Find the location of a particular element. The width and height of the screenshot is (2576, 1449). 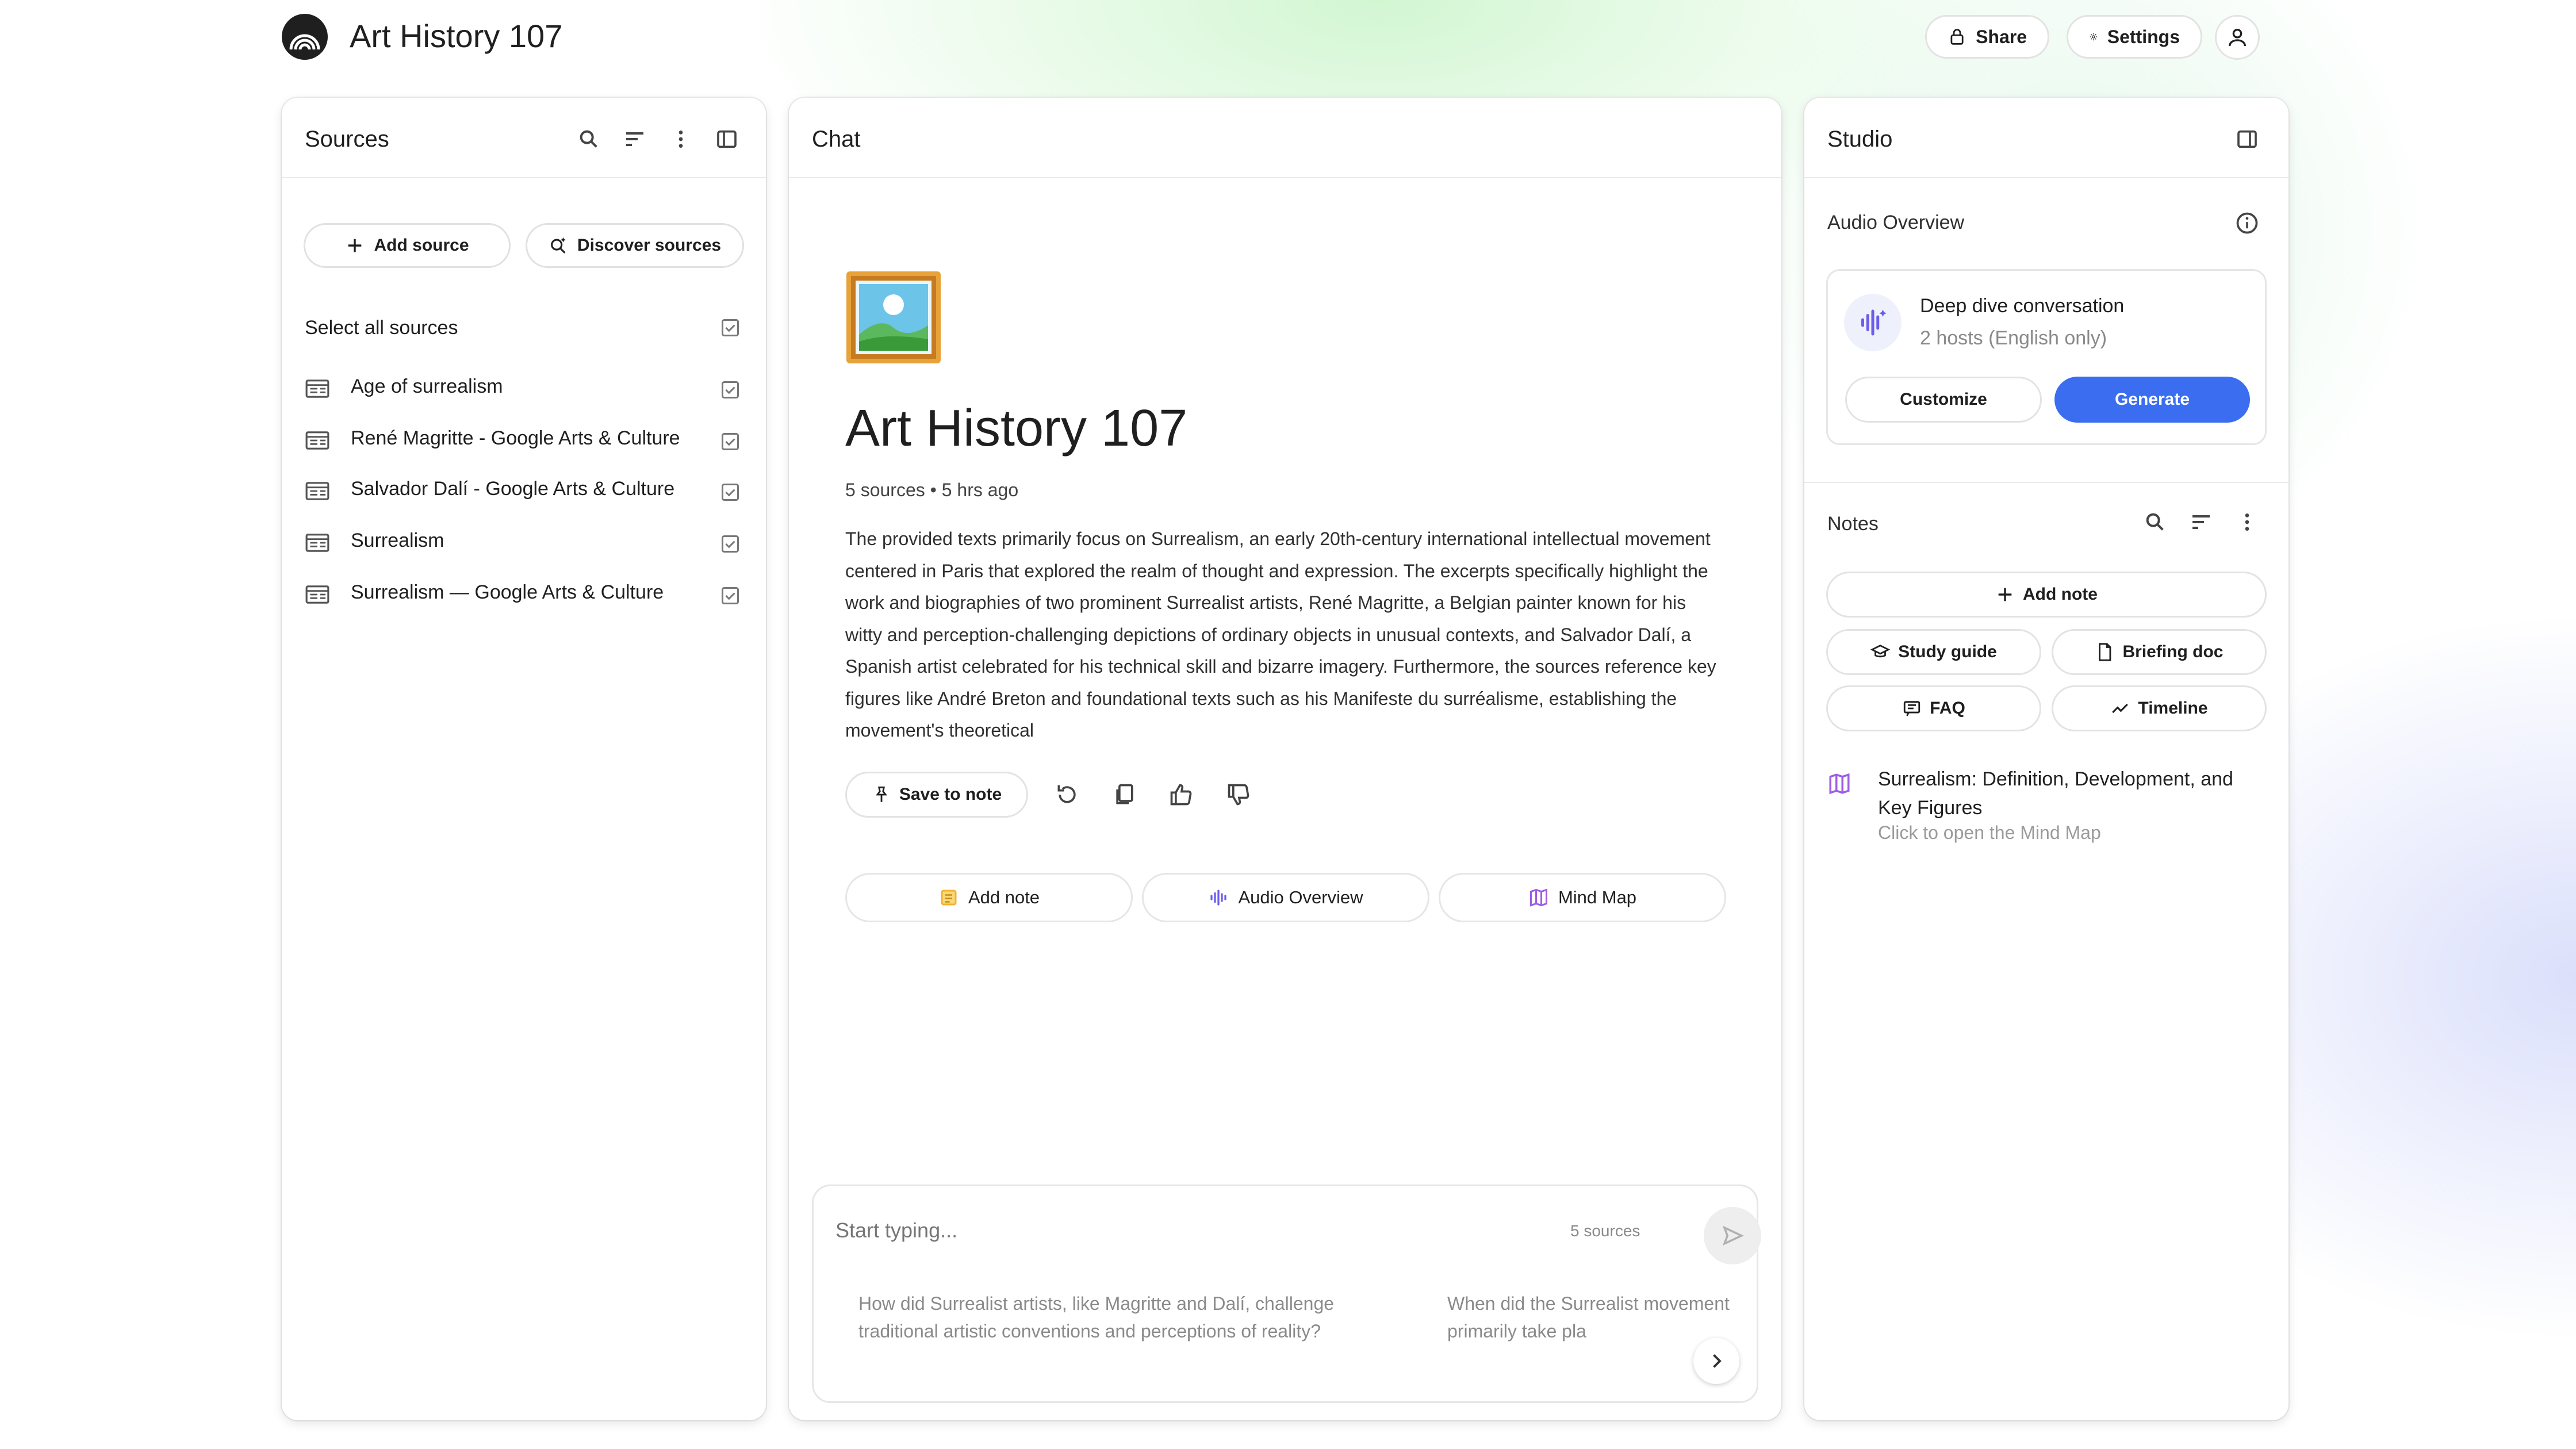

audio-wave-icon is located at coordinates (1873, 322).